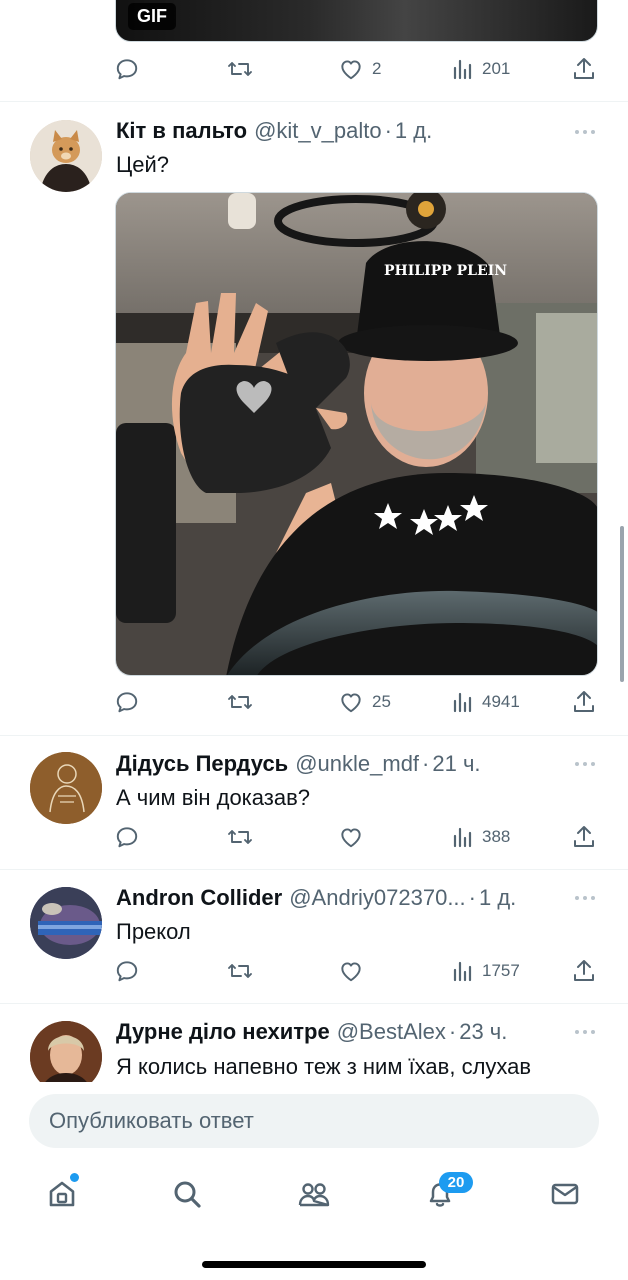 The image size is (628, 1280). I want to click on reply-input: Опубликовать ответ, so click(314, 1121).